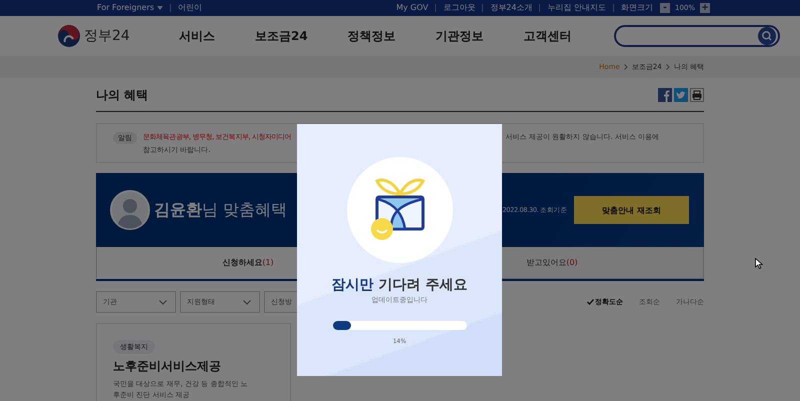 The height and width of the screenshot is (401, 800). What do you see at coordinates (576, 8) in the screenshot?
I see `top-link: 누리집 안내지도` at bounding box center [576, 8].